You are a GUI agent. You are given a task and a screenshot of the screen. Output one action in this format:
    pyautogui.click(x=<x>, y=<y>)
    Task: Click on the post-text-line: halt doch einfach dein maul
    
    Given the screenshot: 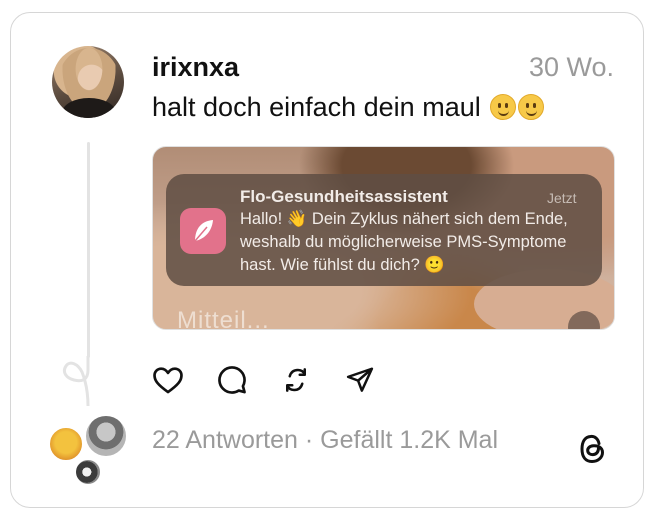 What is the action you would take?
    pyautogui.click(x=348, y=107)
    